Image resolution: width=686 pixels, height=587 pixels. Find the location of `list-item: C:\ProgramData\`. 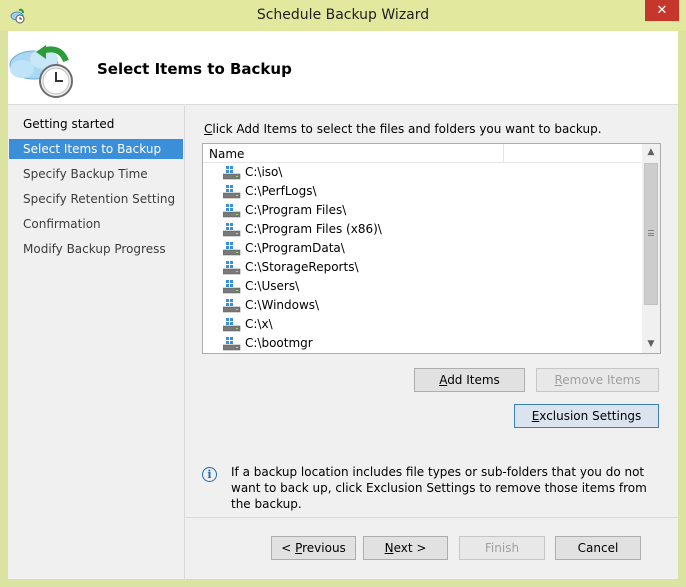

list-item: C:\ProgramData\ is located at coordinates (284, 248).